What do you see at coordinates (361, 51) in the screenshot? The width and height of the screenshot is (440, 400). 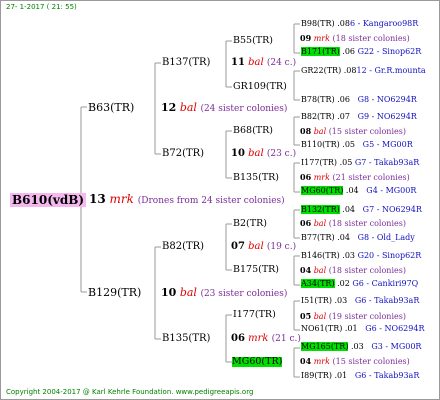 I see `gen4-row: B171(TR) .06 G22 - Sinop62R` at bounding box center [361, 51].